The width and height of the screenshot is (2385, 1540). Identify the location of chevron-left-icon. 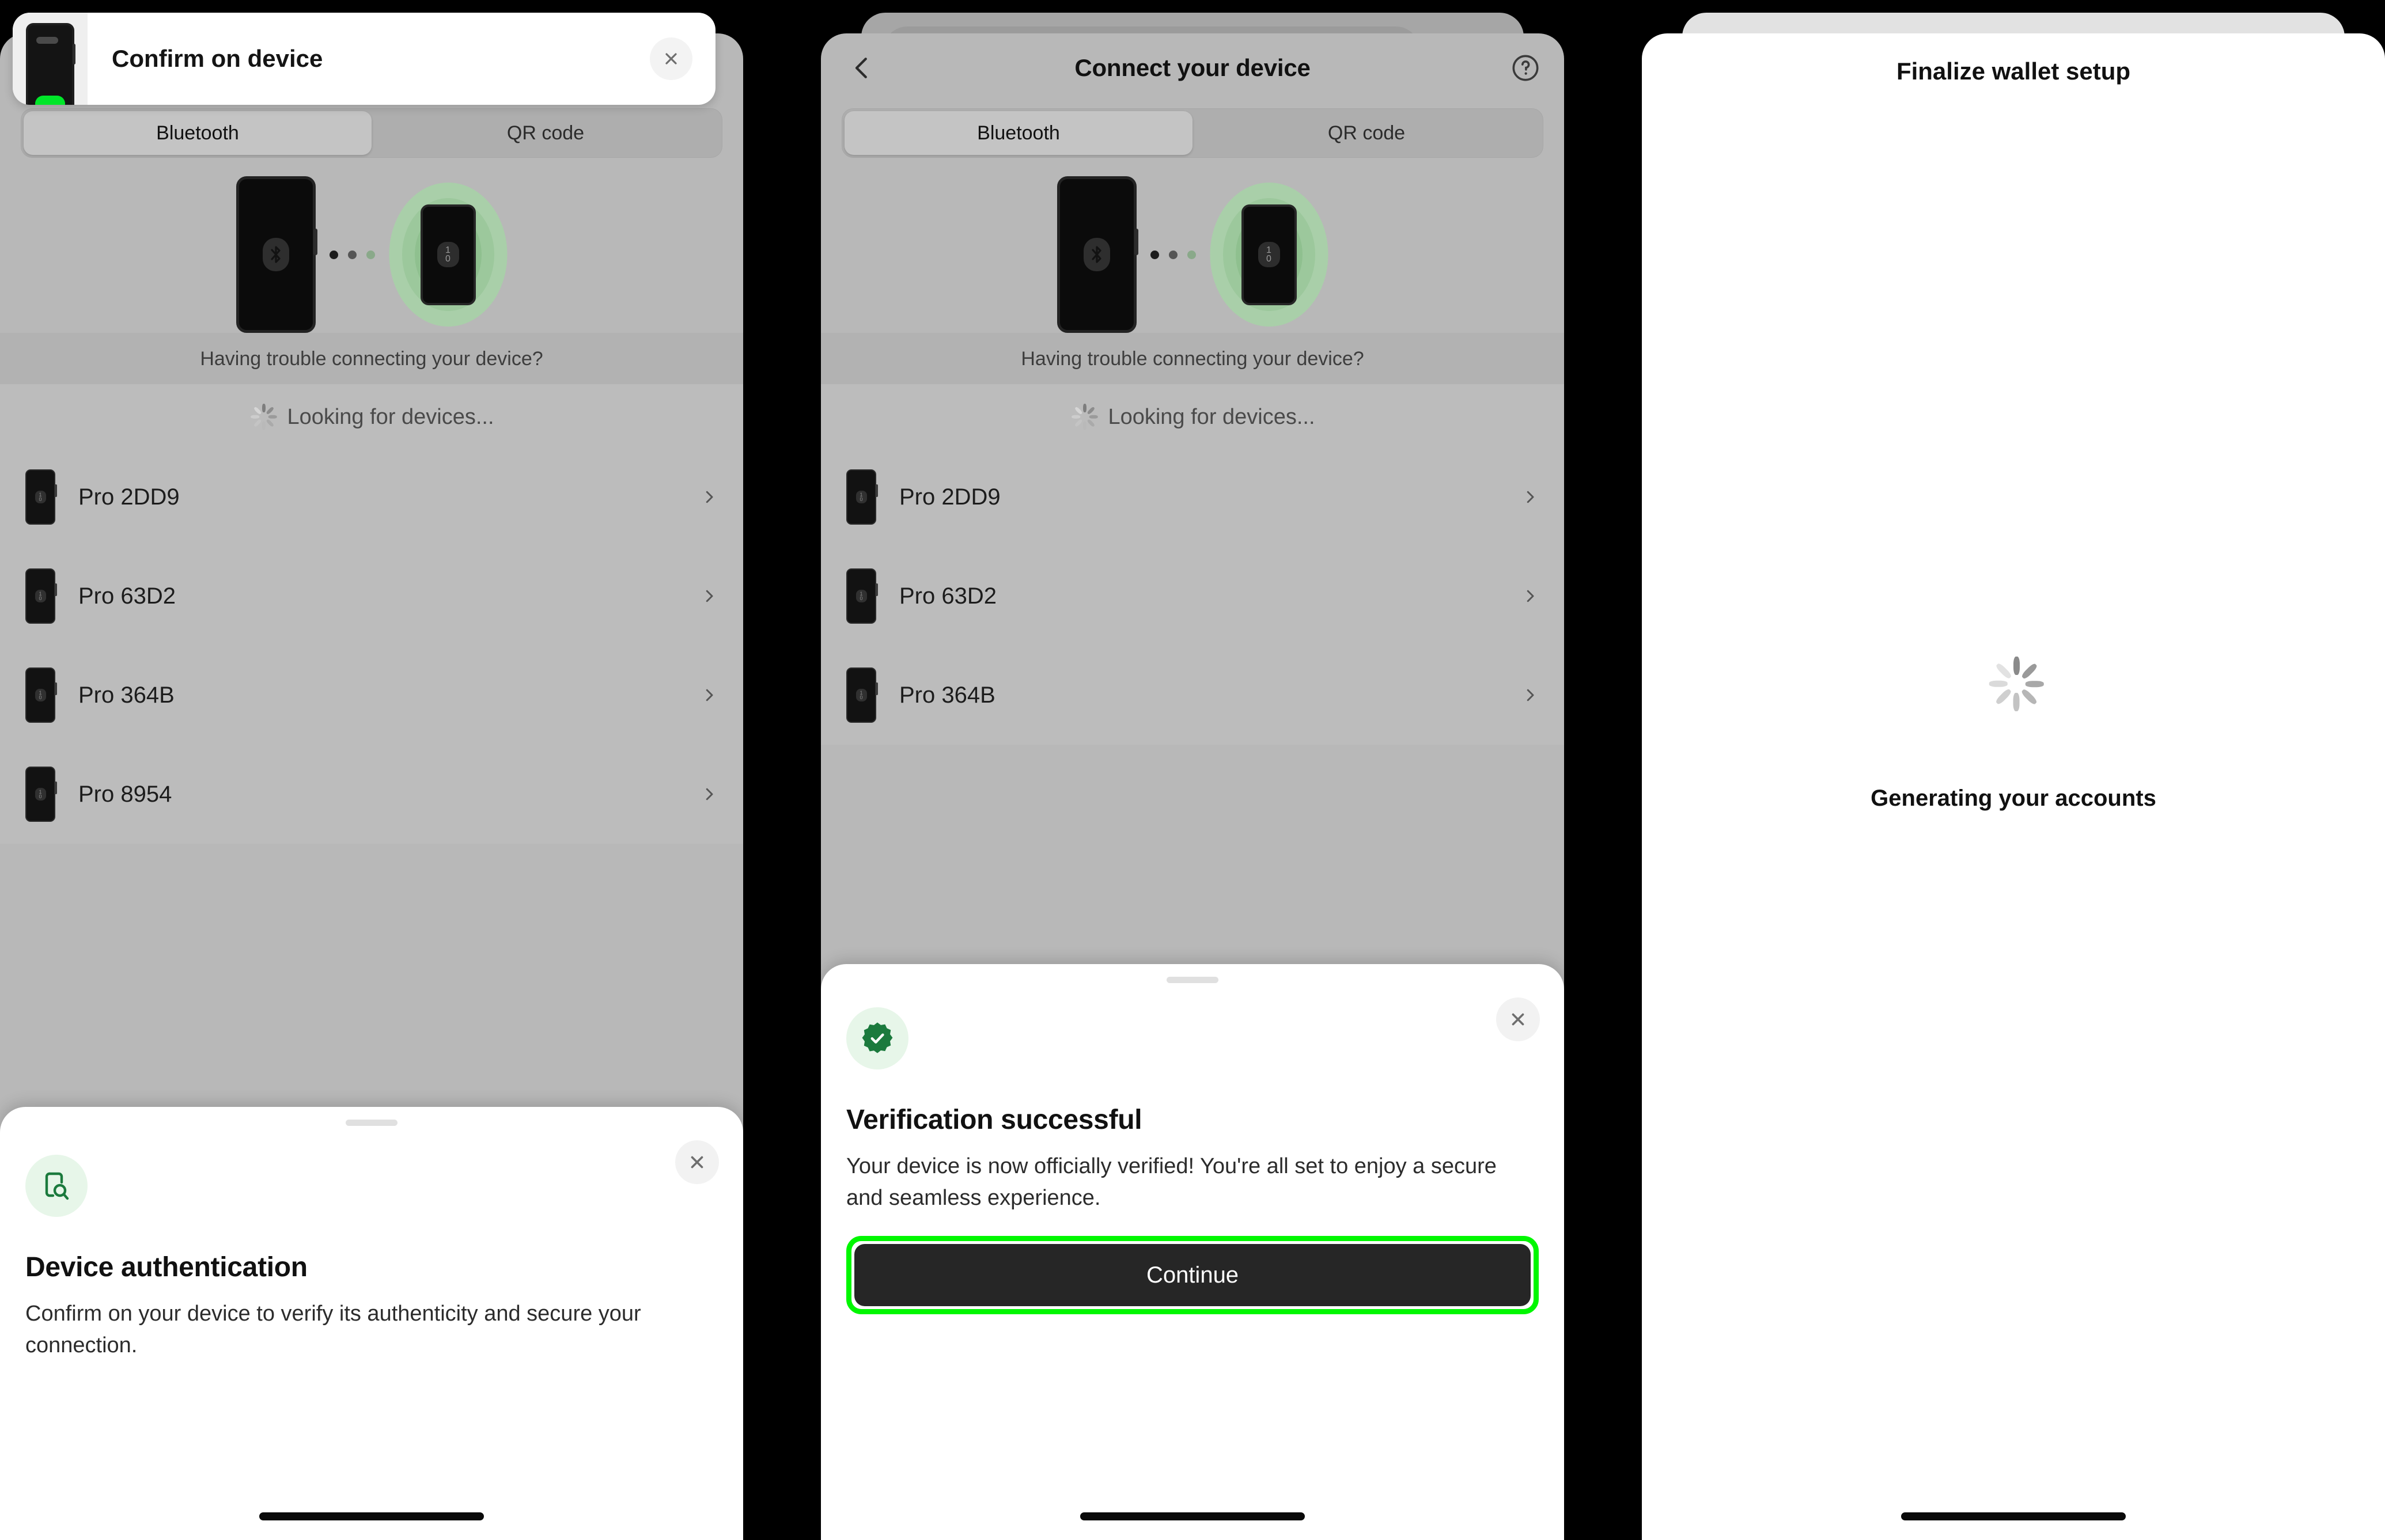
(861, 68).